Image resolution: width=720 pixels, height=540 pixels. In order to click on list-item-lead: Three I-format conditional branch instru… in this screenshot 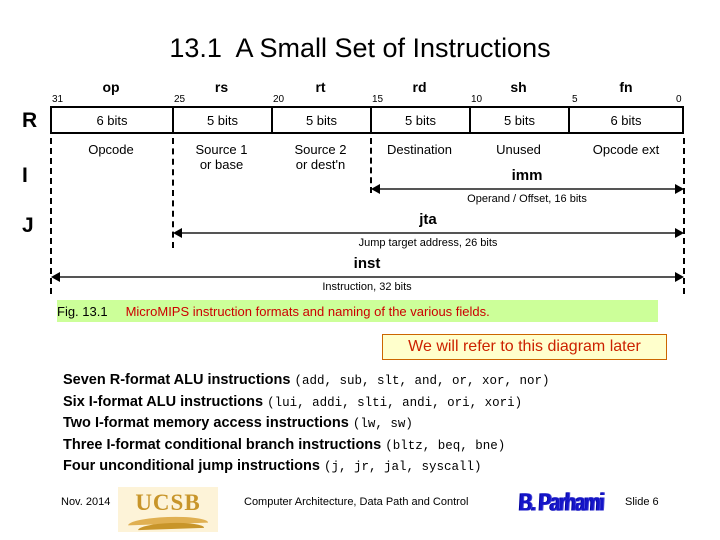, I will do `click(224, 444)`.